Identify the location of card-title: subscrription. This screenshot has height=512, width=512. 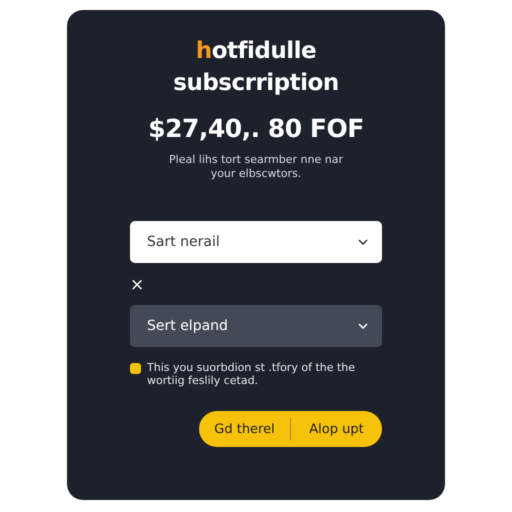
(256, 83).